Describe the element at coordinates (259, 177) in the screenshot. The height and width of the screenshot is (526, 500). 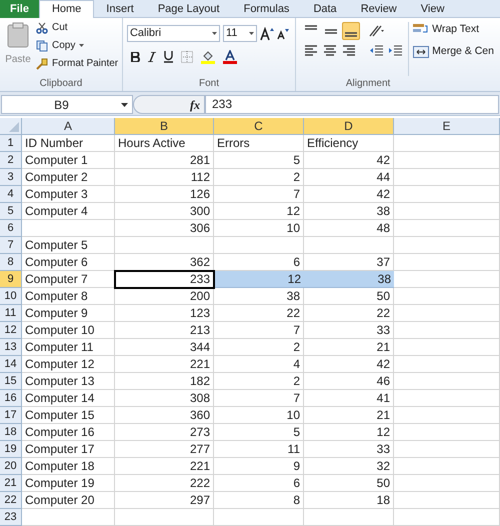
I see `table-cell: 2` at that location.